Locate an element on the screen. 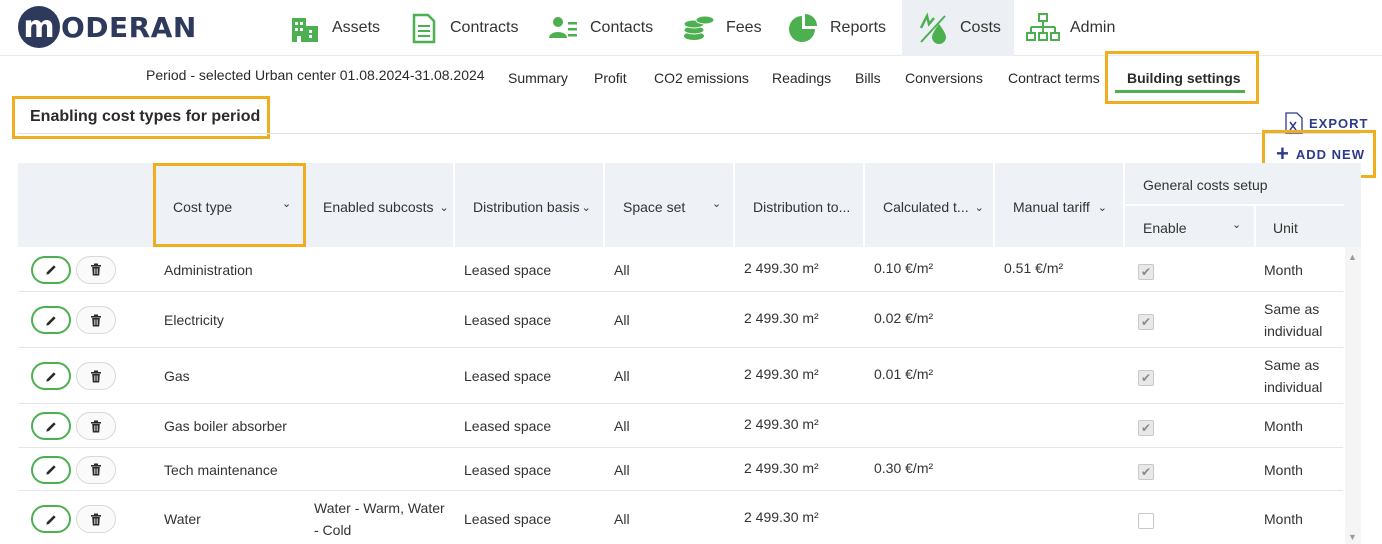 This screenshot has height=544, width=1382. header-label: Space set is located at coordinates (654, 207).